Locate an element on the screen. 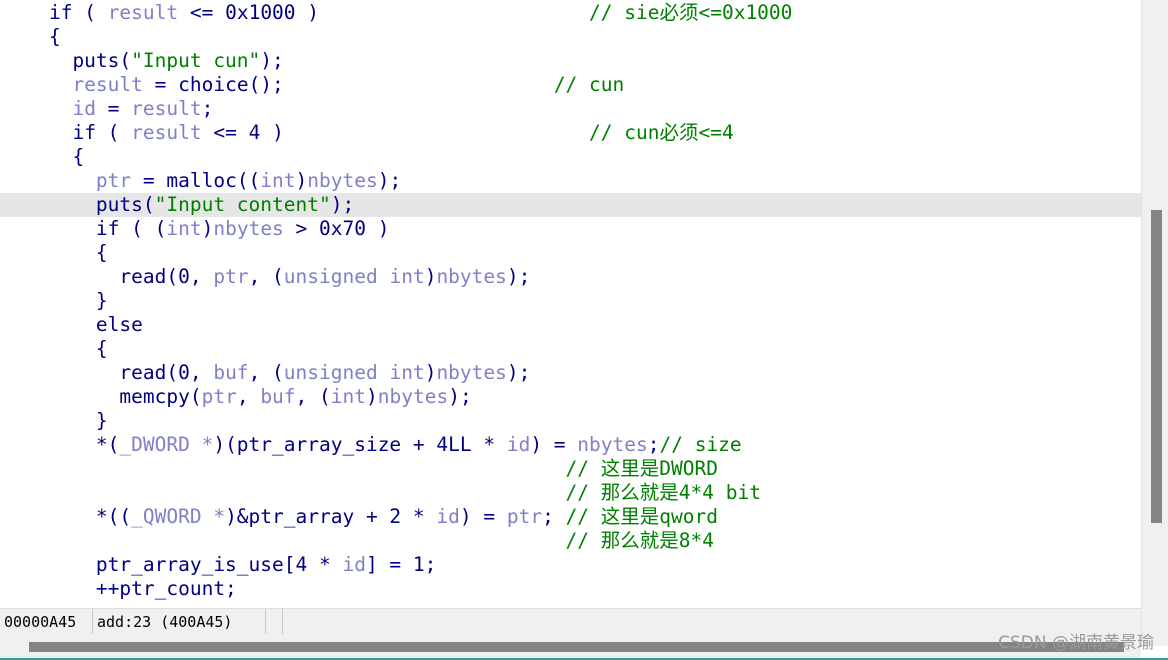 This screenshot has width=1168, height=660. watermark: CSDN @湖南黄景瑜 is located at coordinates (1076, 643).